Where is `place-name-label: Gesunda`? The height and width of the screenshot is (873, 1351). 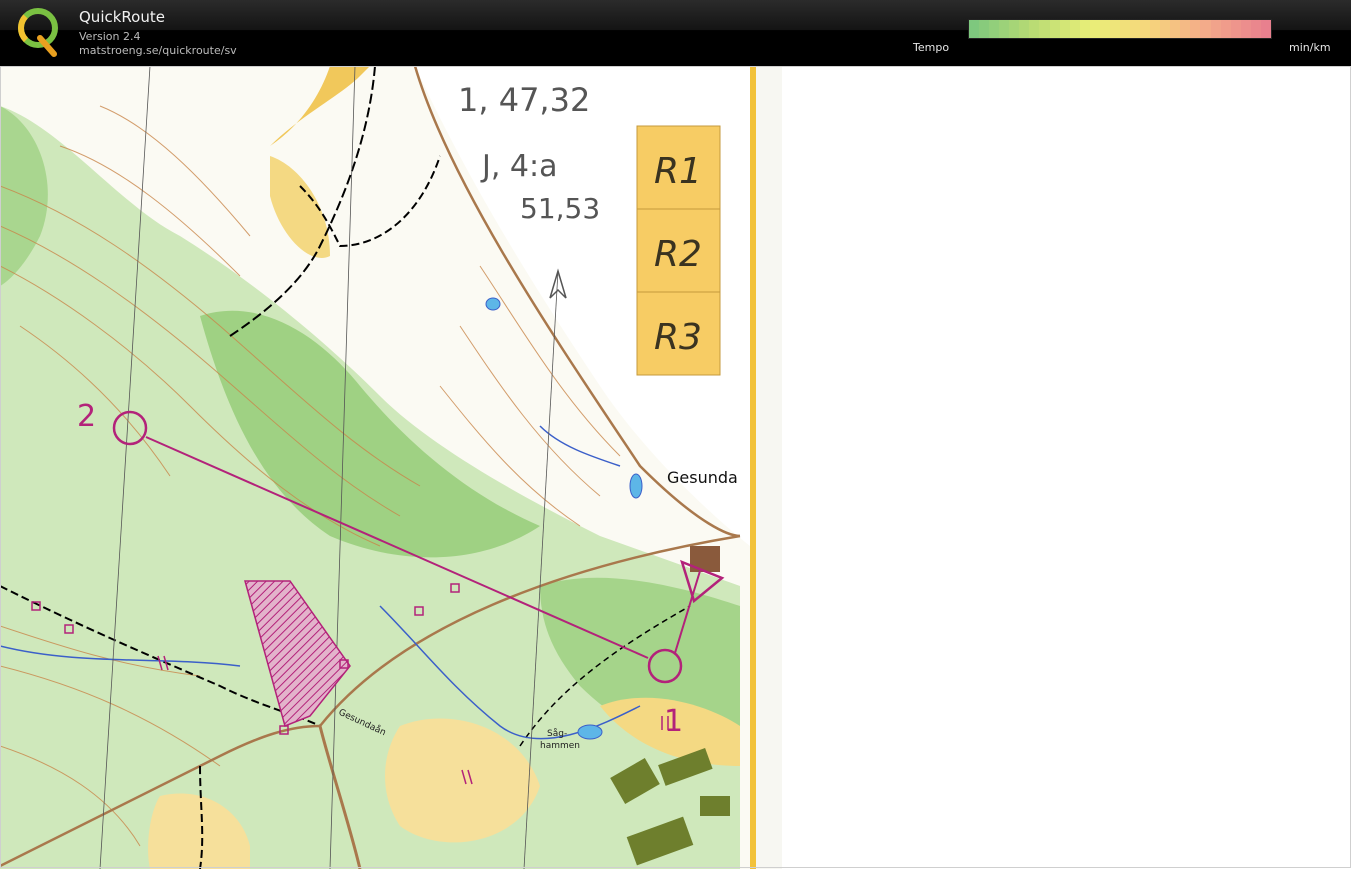
place-name-label: Gesunda is located at coordinates (702, 477).